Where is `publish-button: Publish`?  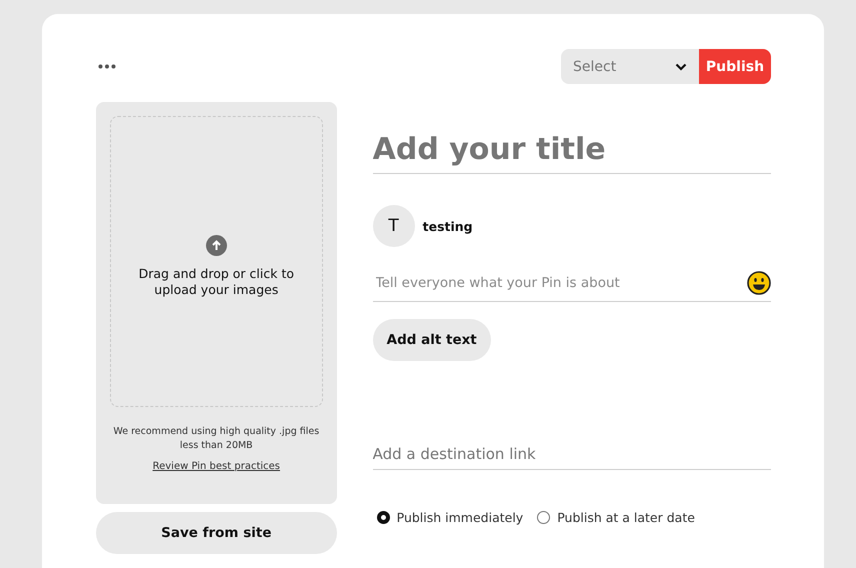
publish-button: Publish is located at coordinates (735, 66).